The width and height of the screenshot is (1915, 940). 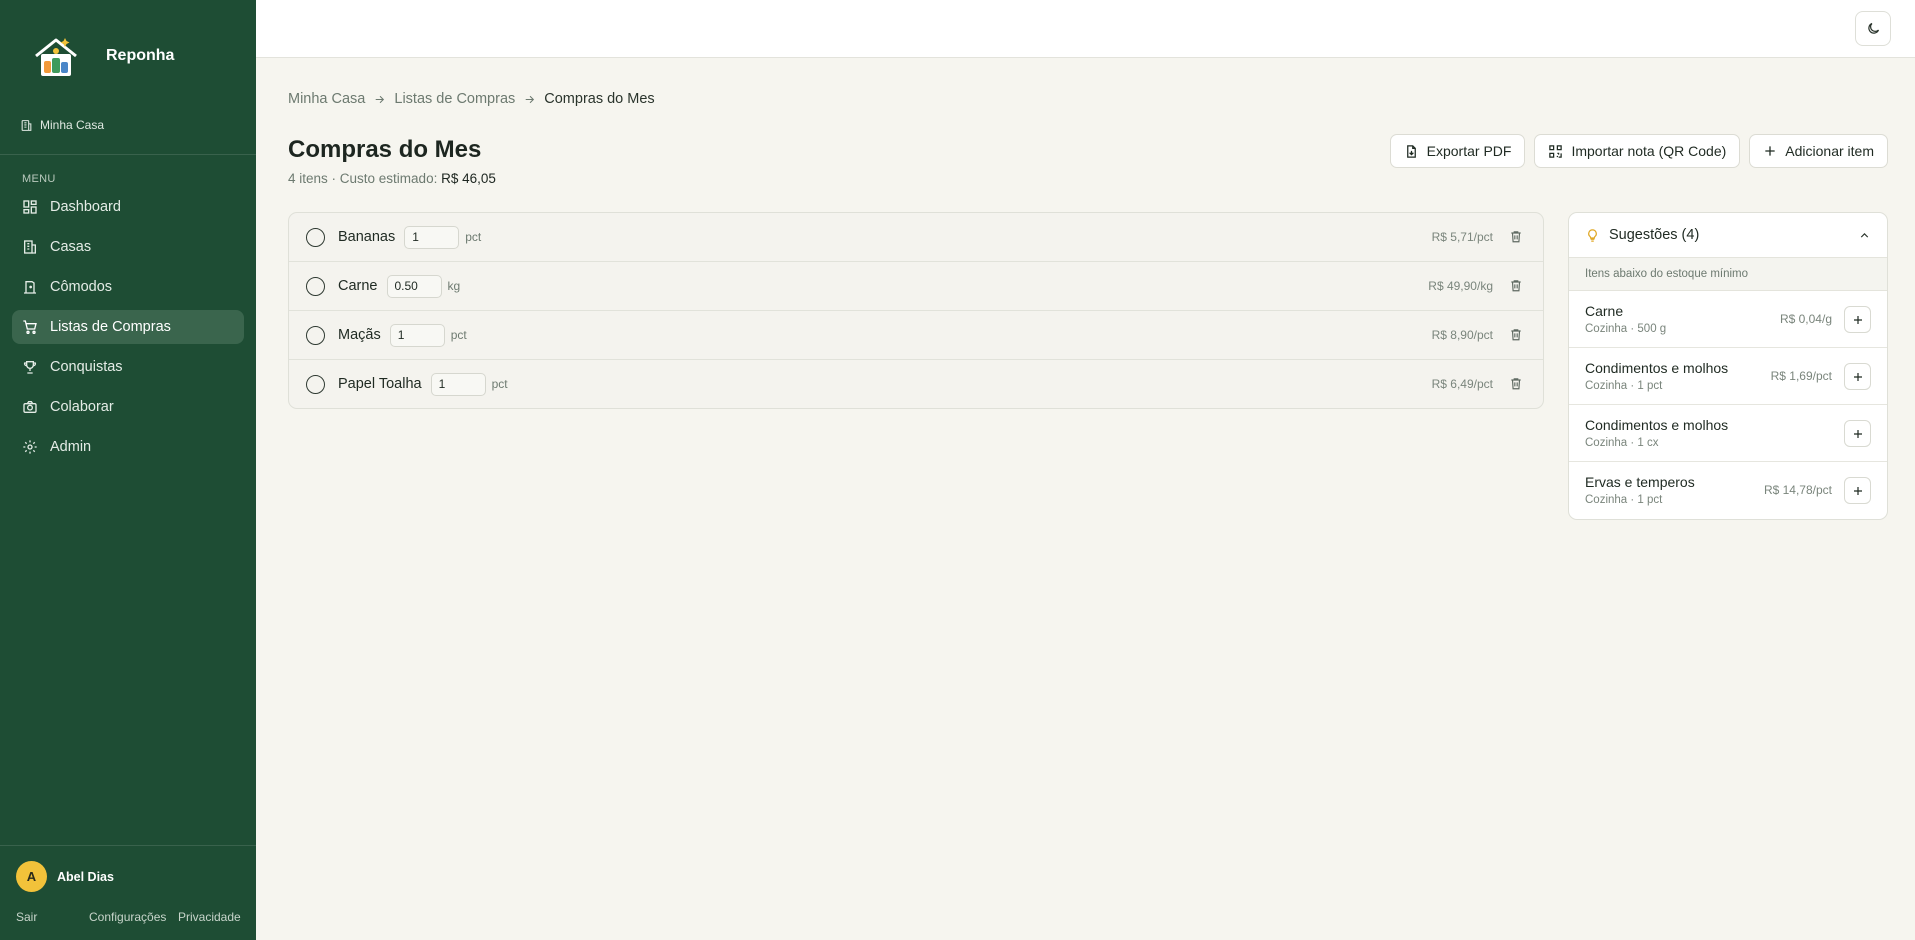 I want to click on gear-icon, so click(x=30, y=447).